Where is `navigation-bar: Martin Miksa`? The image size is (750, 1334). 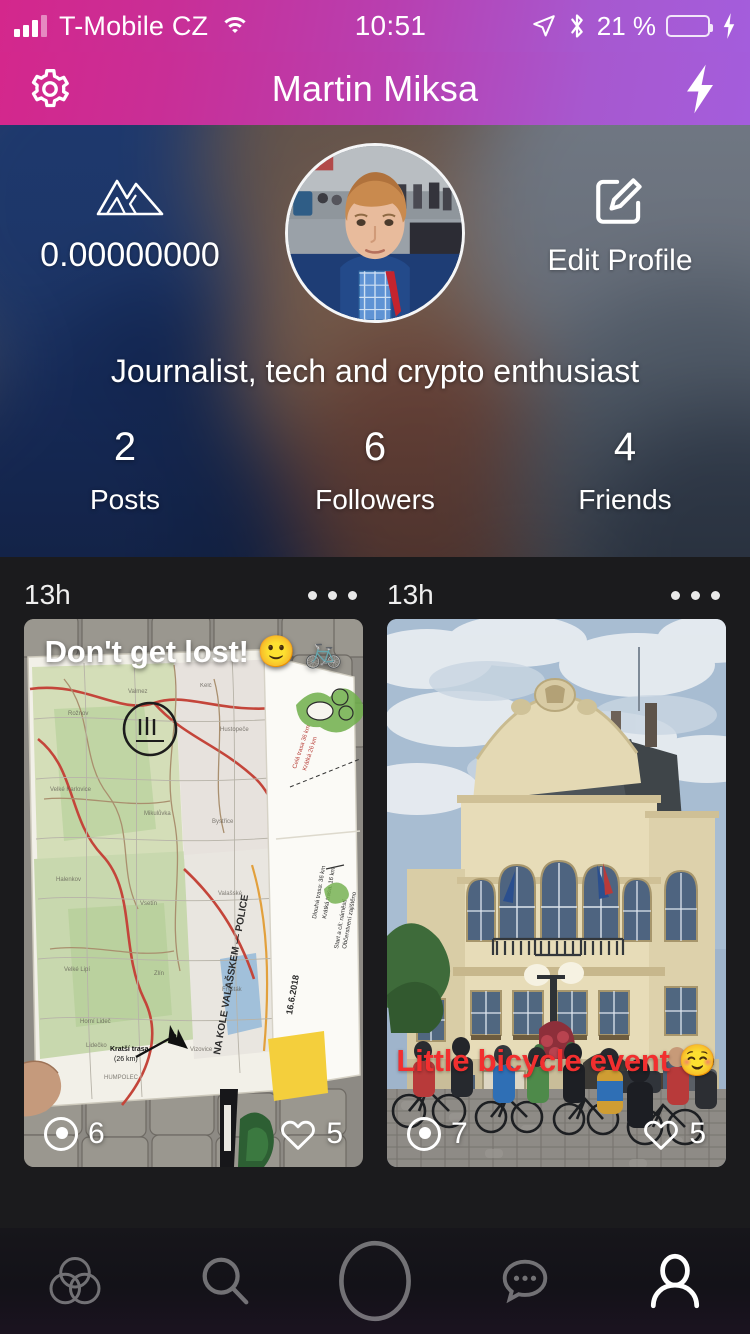 navigation-bar: Martin Miksa is located at coordinates (375, 88).